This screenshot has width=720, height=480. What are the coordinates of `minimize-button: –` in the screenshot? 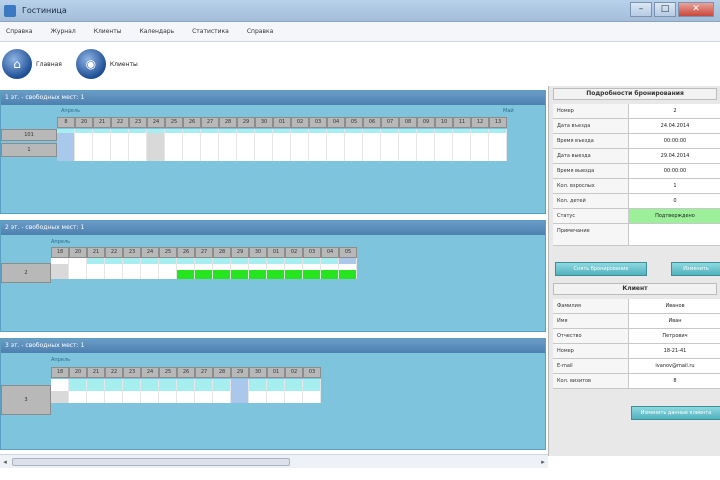 It's located at (641, 9).